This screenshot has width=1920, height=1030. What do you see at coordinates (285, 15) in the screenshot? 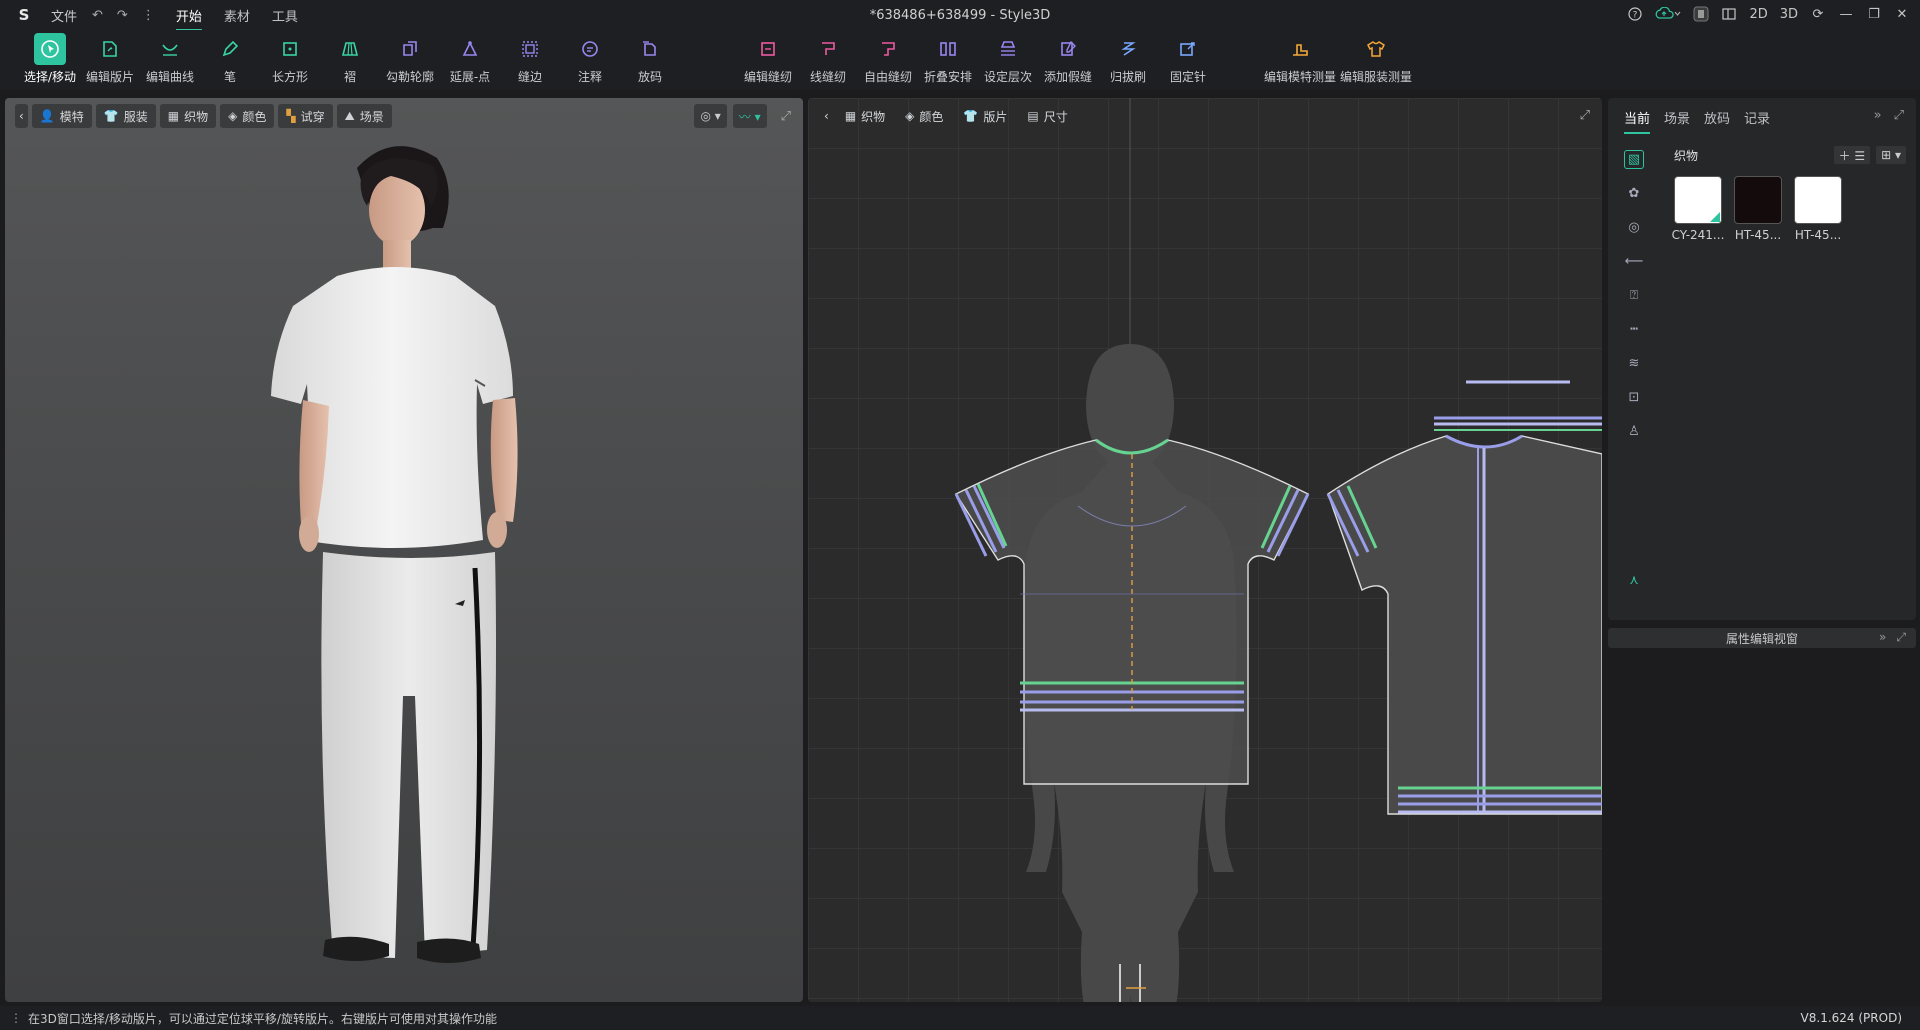
I see `tab-tools: 工具` at bounding box center [285, 15].